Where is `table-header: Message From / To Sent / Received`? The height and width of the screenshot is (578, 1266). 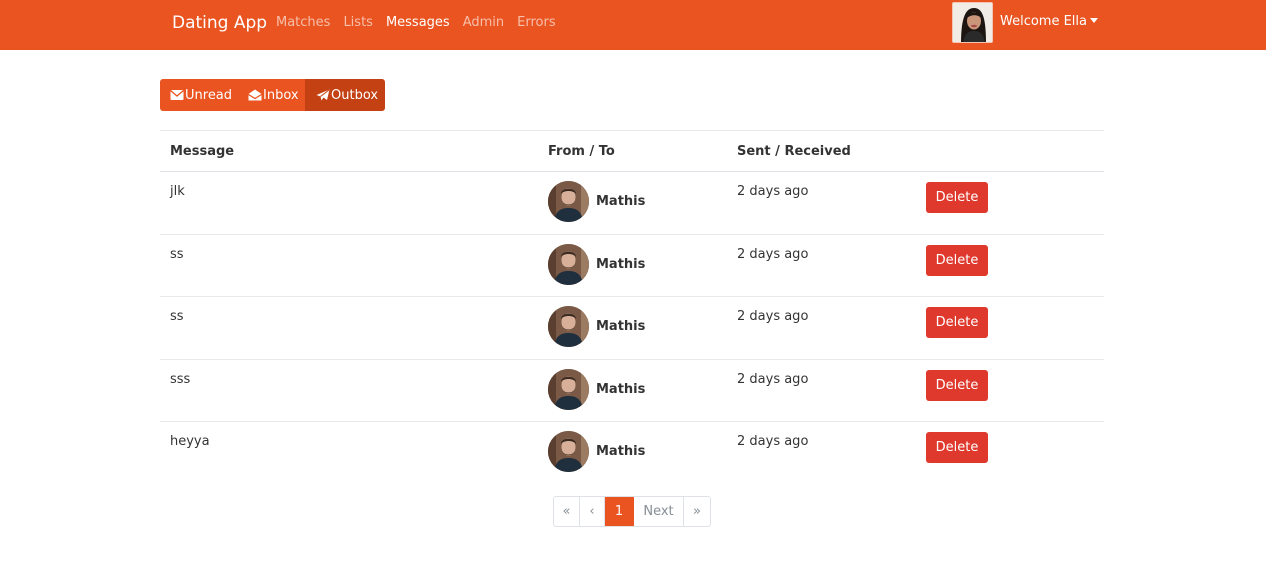 table-header: Message From / To Sent / Received is located at coordinates (632, 151).